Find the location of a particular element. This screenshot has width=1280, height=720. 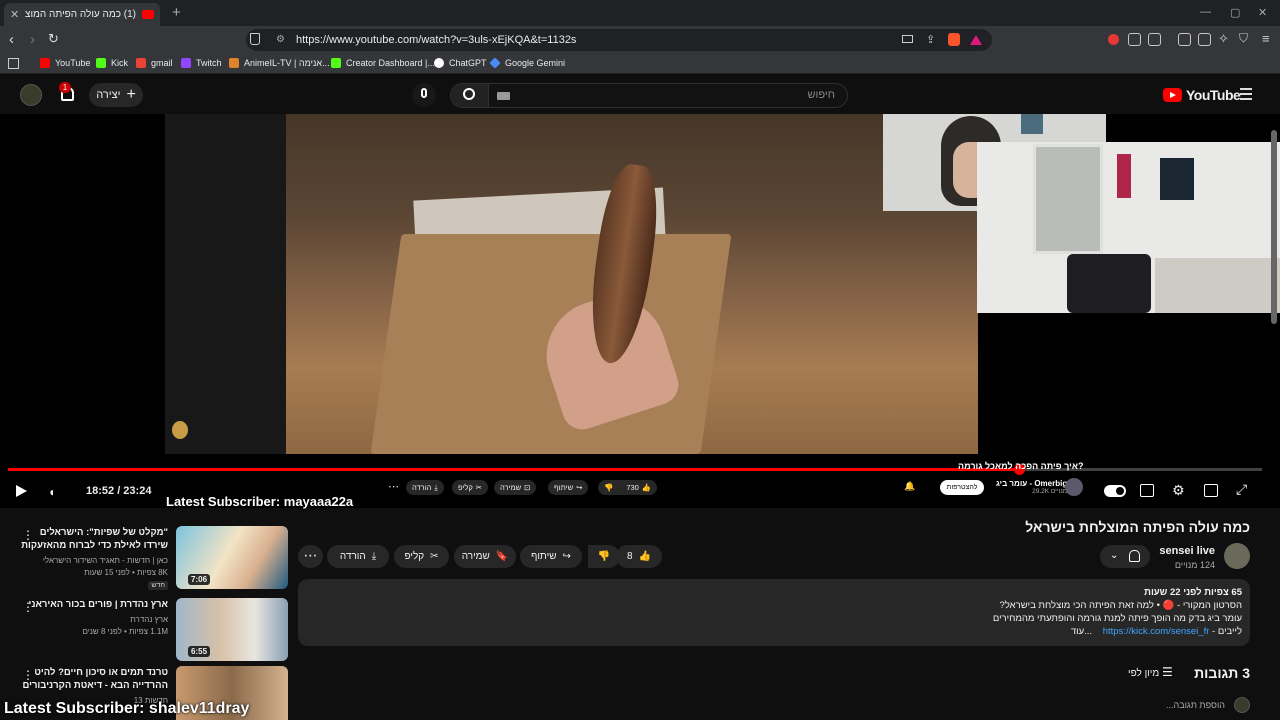

bookmark-youtube: YouTube is located at coordinates (65, 63).